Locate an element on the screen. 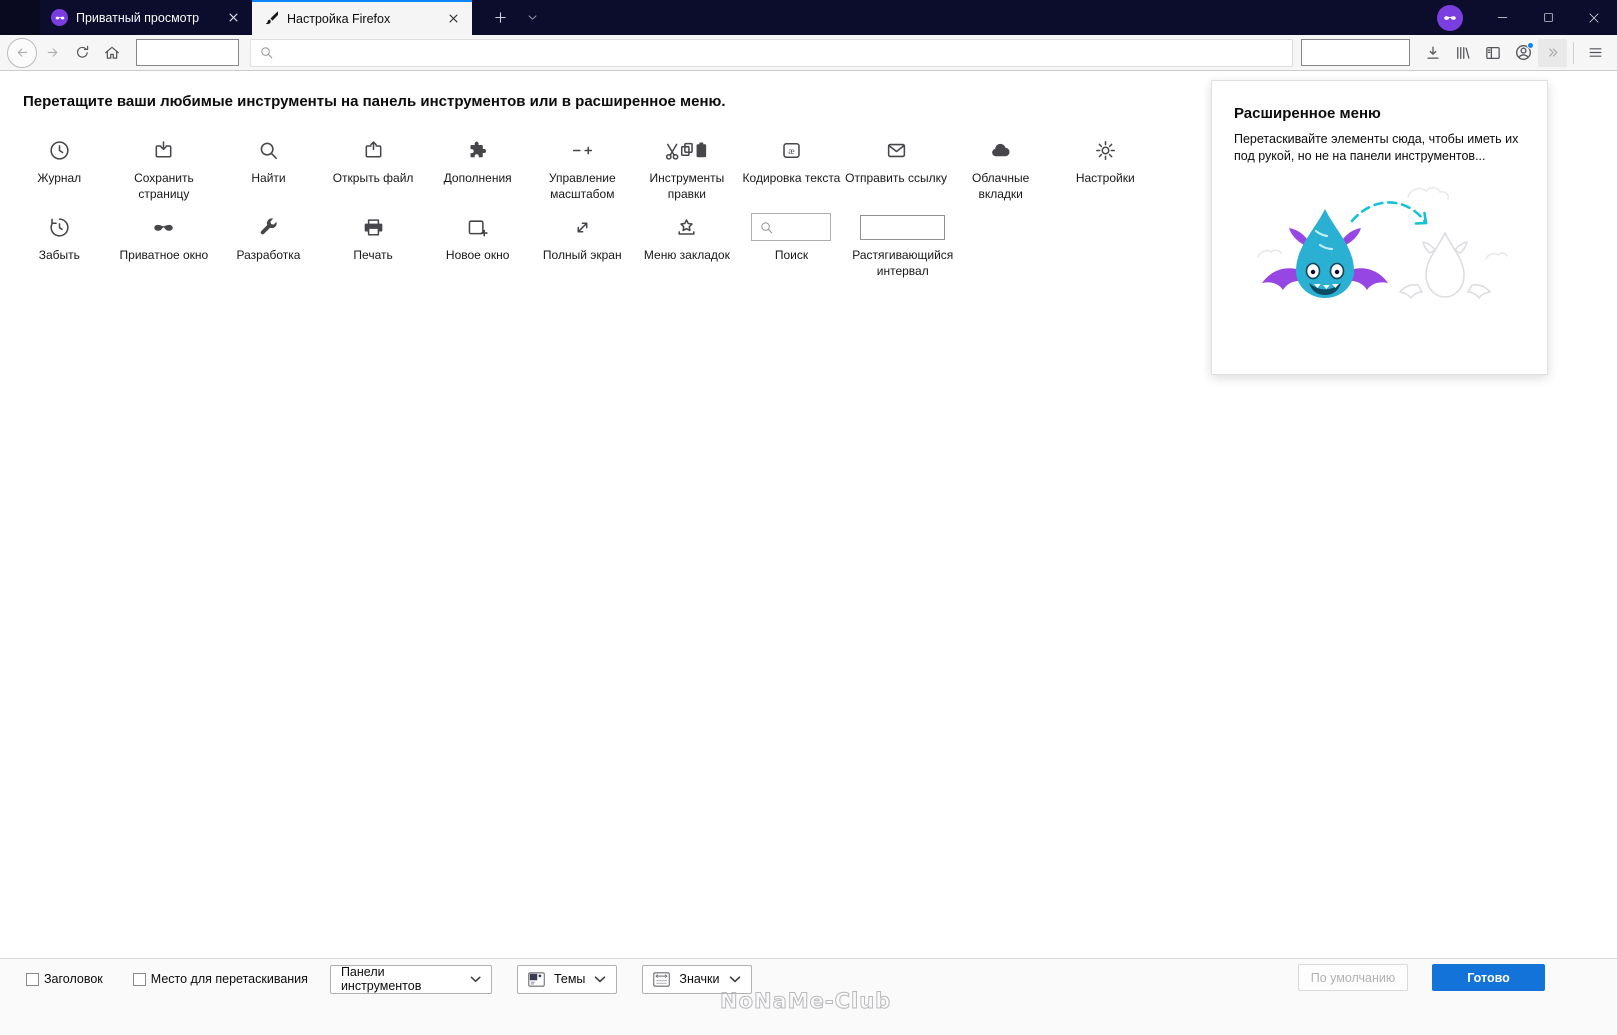 Image resolution: width=1617 pixels, height=1035 pixels. fullscreen-arrows-icon is located at coordinates (582, 227).